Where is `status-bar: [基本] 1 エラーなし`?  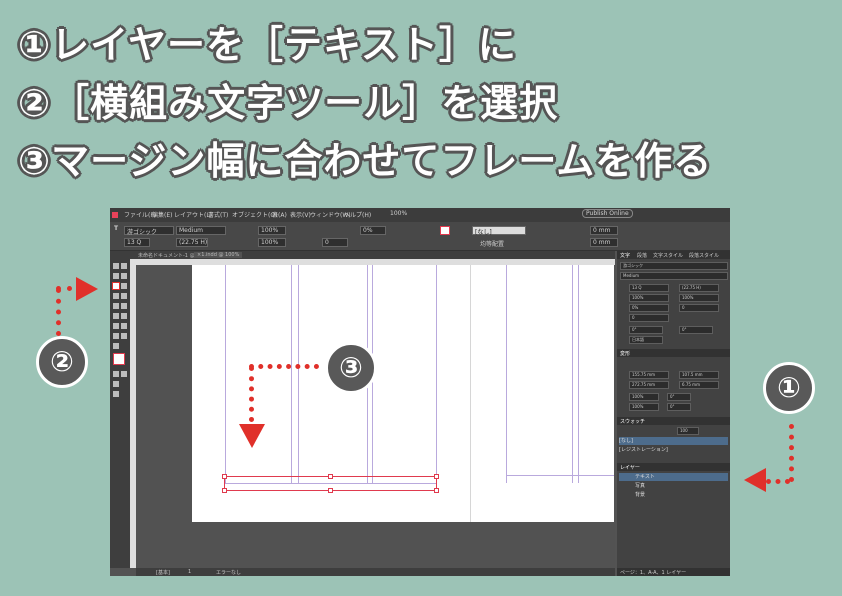 status-bar: [基本] 1 エラーなし is located at coordinates (375, 572).